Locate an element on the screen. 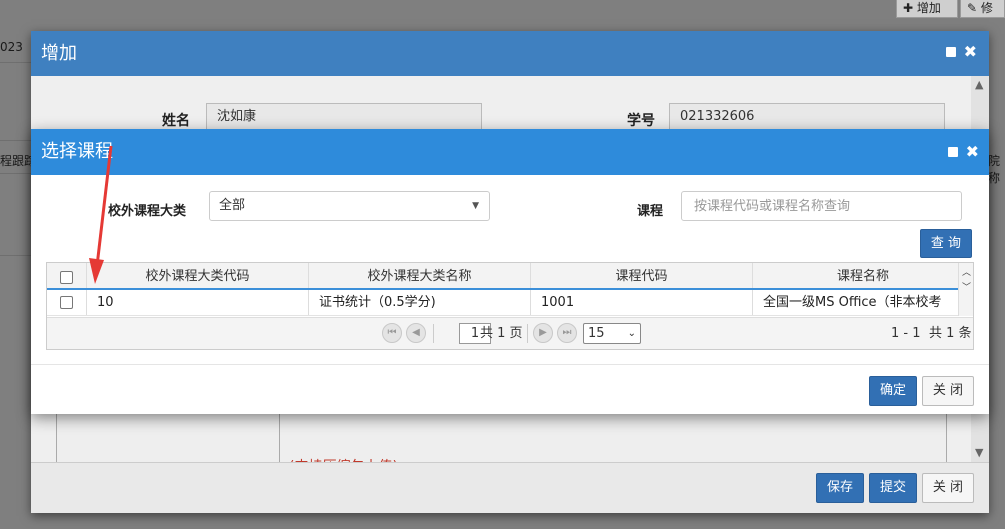  bg-text-fragment: 院称 is located at coordinates (994, 169).